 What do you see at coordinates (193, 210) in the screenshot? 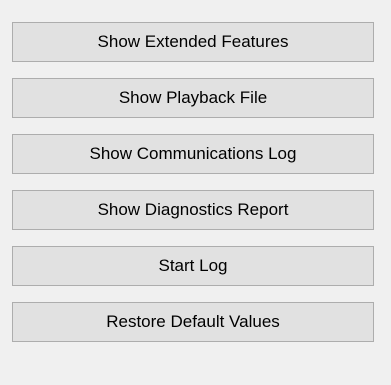
I see `show-diagnostics-report-button: Show Diagnostics Report` at bounding box center [193, 210].